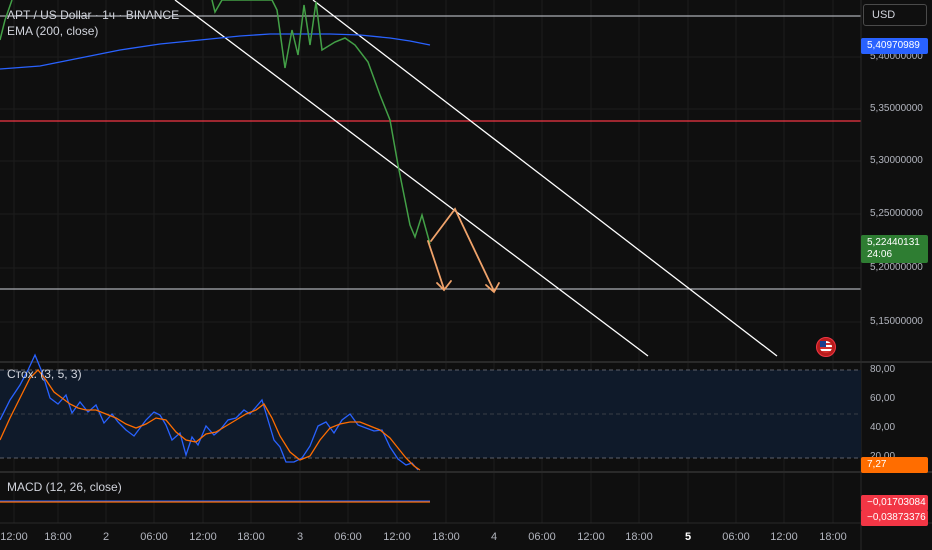  Describe the element at coordinates (883, 398) in the screenshot. I see `stoch-tick: 60,00` at that location.